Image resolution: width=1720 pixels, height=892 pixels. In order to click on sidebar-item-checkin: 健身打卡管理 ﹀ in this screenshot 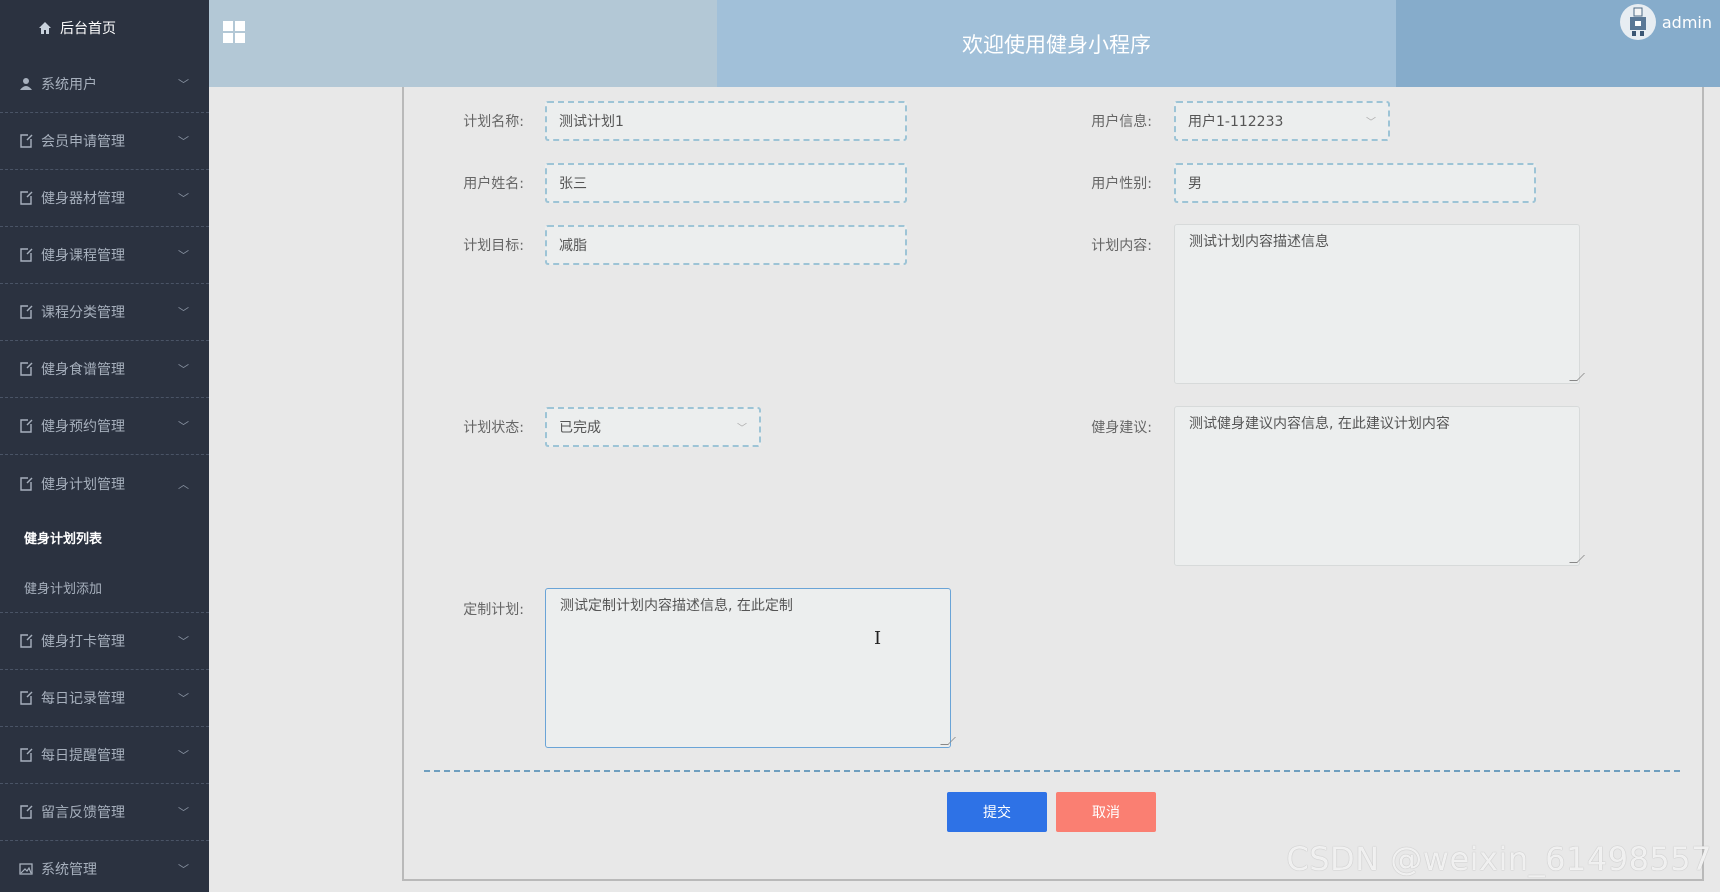, I will do `click(104, 641)`.